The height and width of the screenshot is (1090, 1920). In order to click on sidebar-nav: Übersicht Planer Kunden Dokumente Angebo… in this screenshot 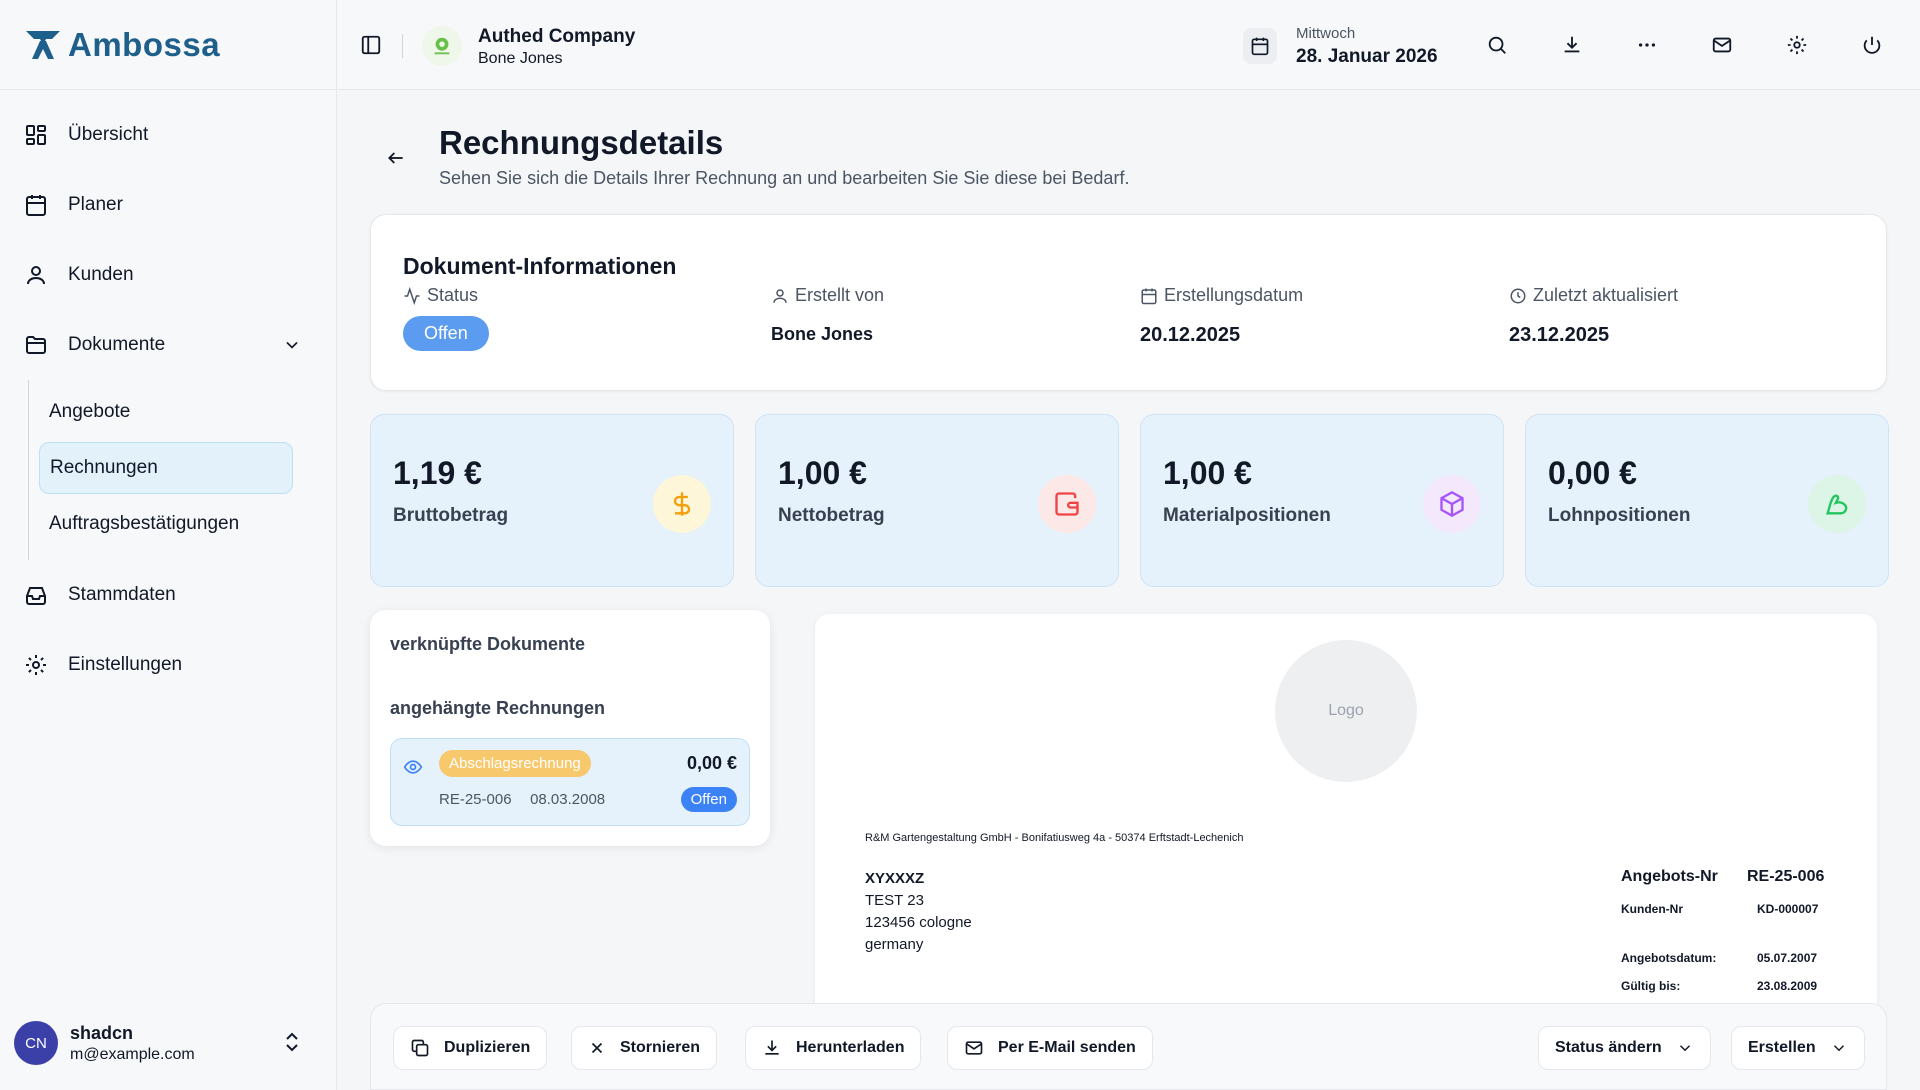, I will do `click(168, 395)`.